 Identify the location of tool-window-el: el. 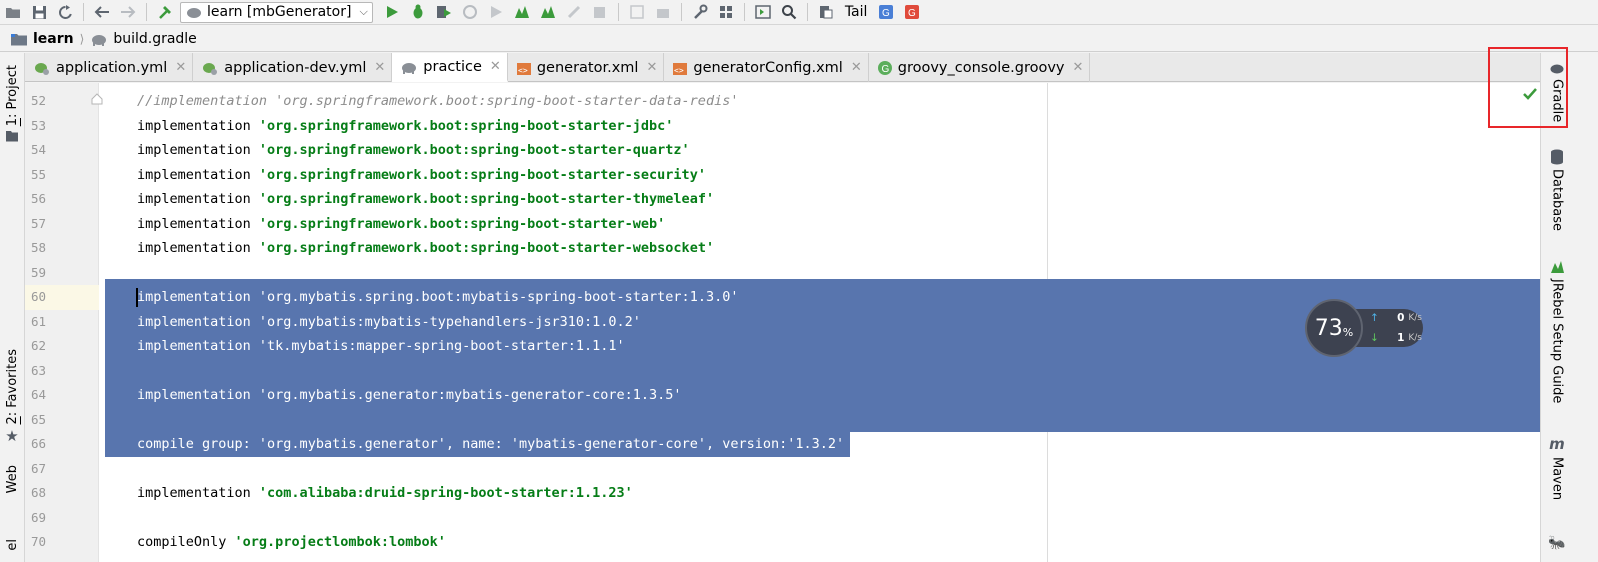
(12, 545).